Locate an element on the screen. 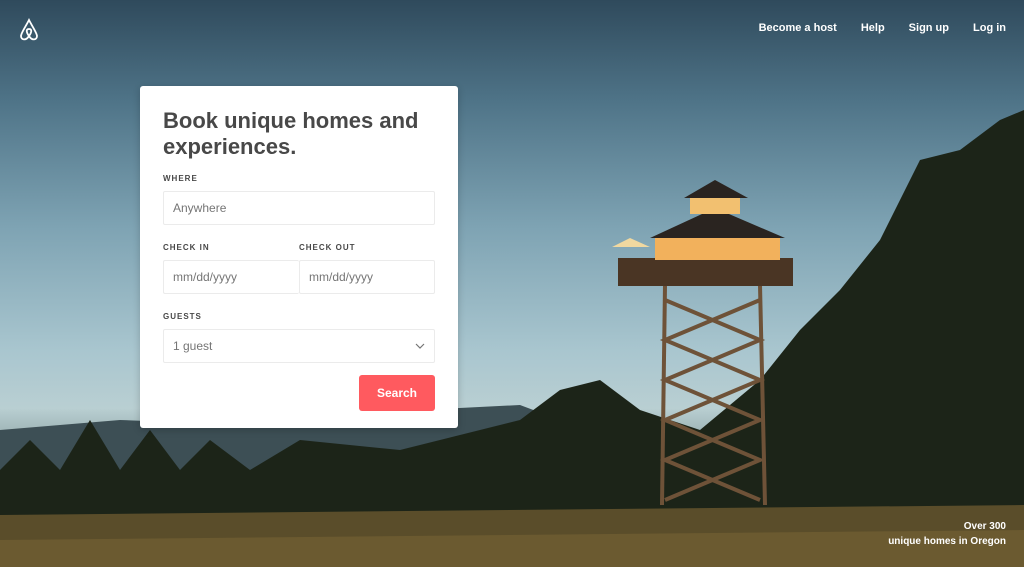  search-button: Search is located at coordinates (397, 393).